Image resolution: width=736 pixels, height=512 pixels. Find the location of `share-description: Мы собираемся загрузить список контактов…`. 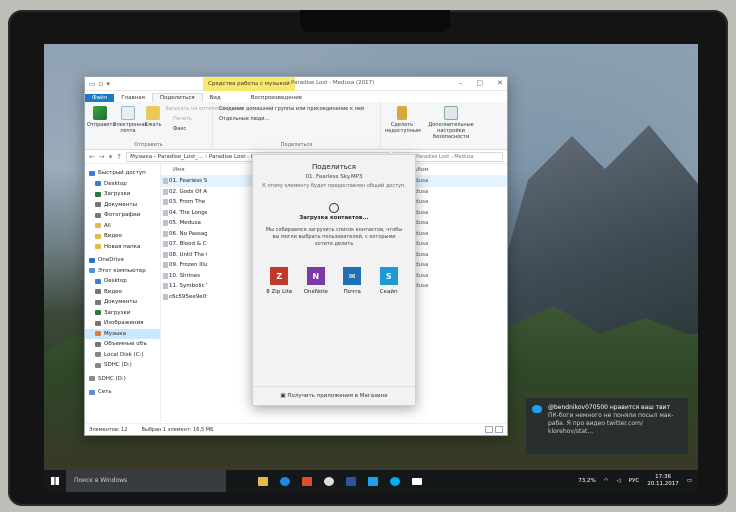

share-description: Мы собираемся загрузить список контактов… is located at coordinates (334, 237).